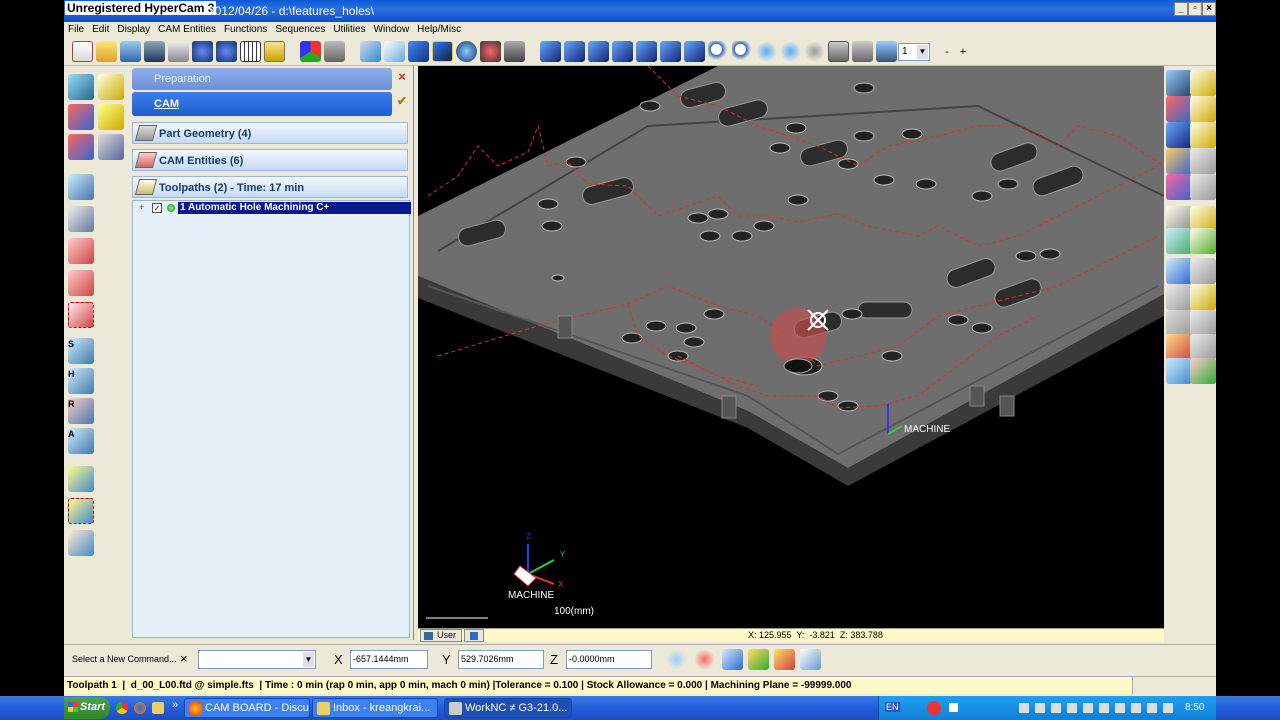 The width and height of the screenshot is (1280, 720). I want to click on preparation-header: Preparation, so click(262, 79).